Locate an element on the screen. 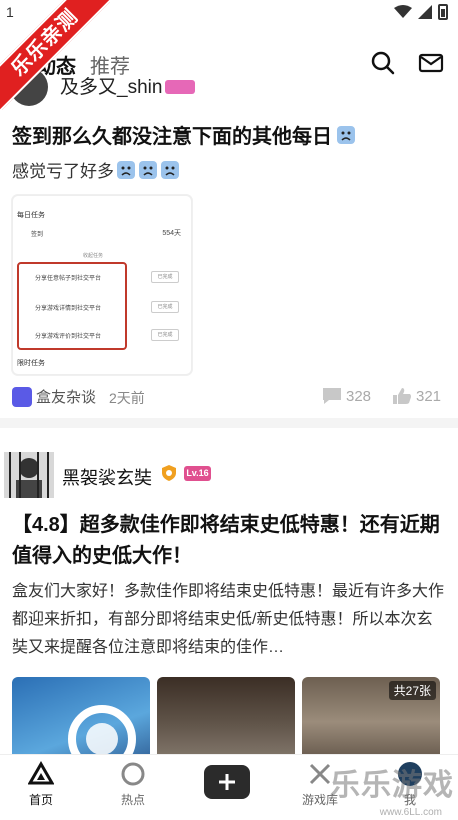 This screenshot has width=458, height=820. thumbs-up-icon is located at coordinates (402, 396).